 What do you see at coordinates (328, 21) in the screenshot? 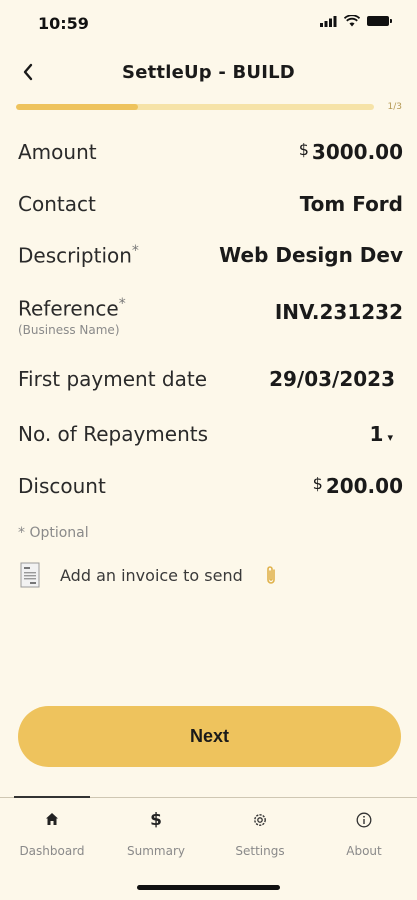
I see `signal-icon` at bounding box center [328, 21].